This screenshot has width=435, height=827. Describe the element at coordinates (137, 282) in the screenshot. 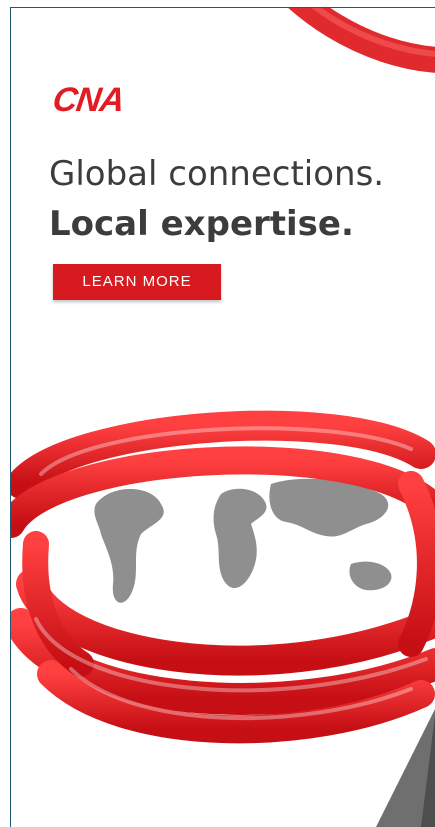

I see `learn-more-button: LEARN MORE` at that location.